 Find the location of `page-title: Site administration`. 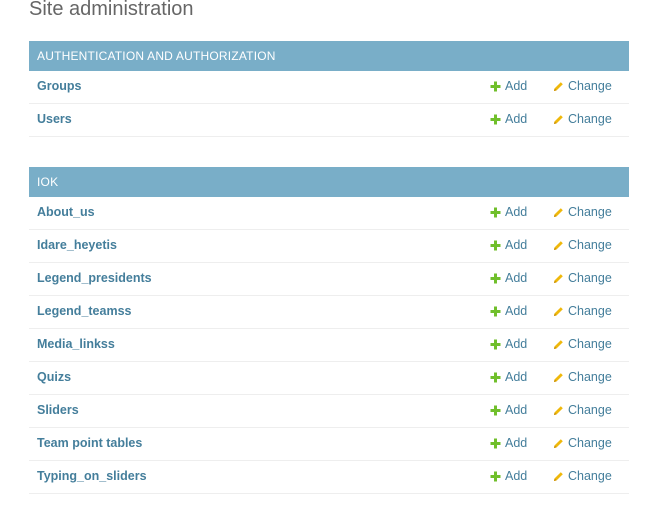

page-title: Site administration is located at coordinates (111, 10).